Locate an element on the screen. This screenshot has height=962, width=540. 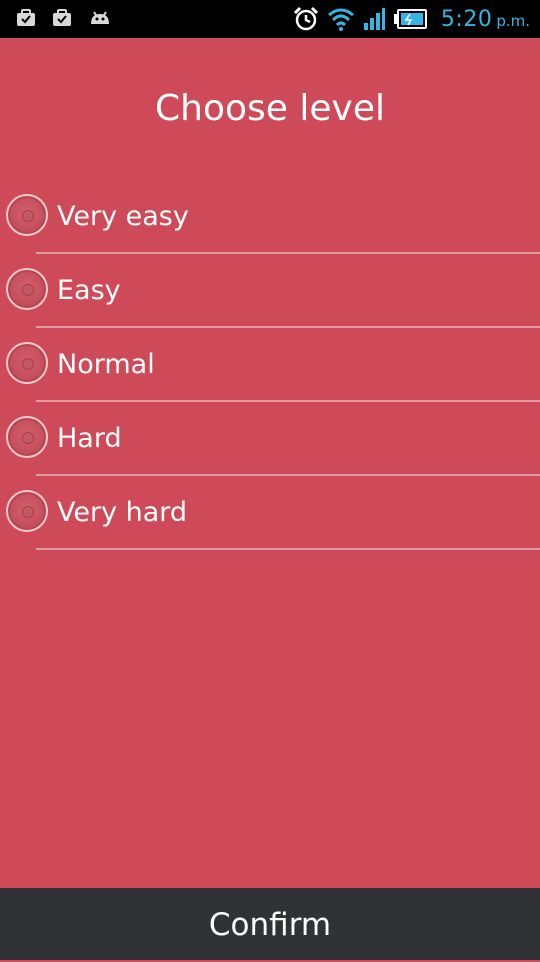
level-label: Very hard is located at coordinates (122, 512).